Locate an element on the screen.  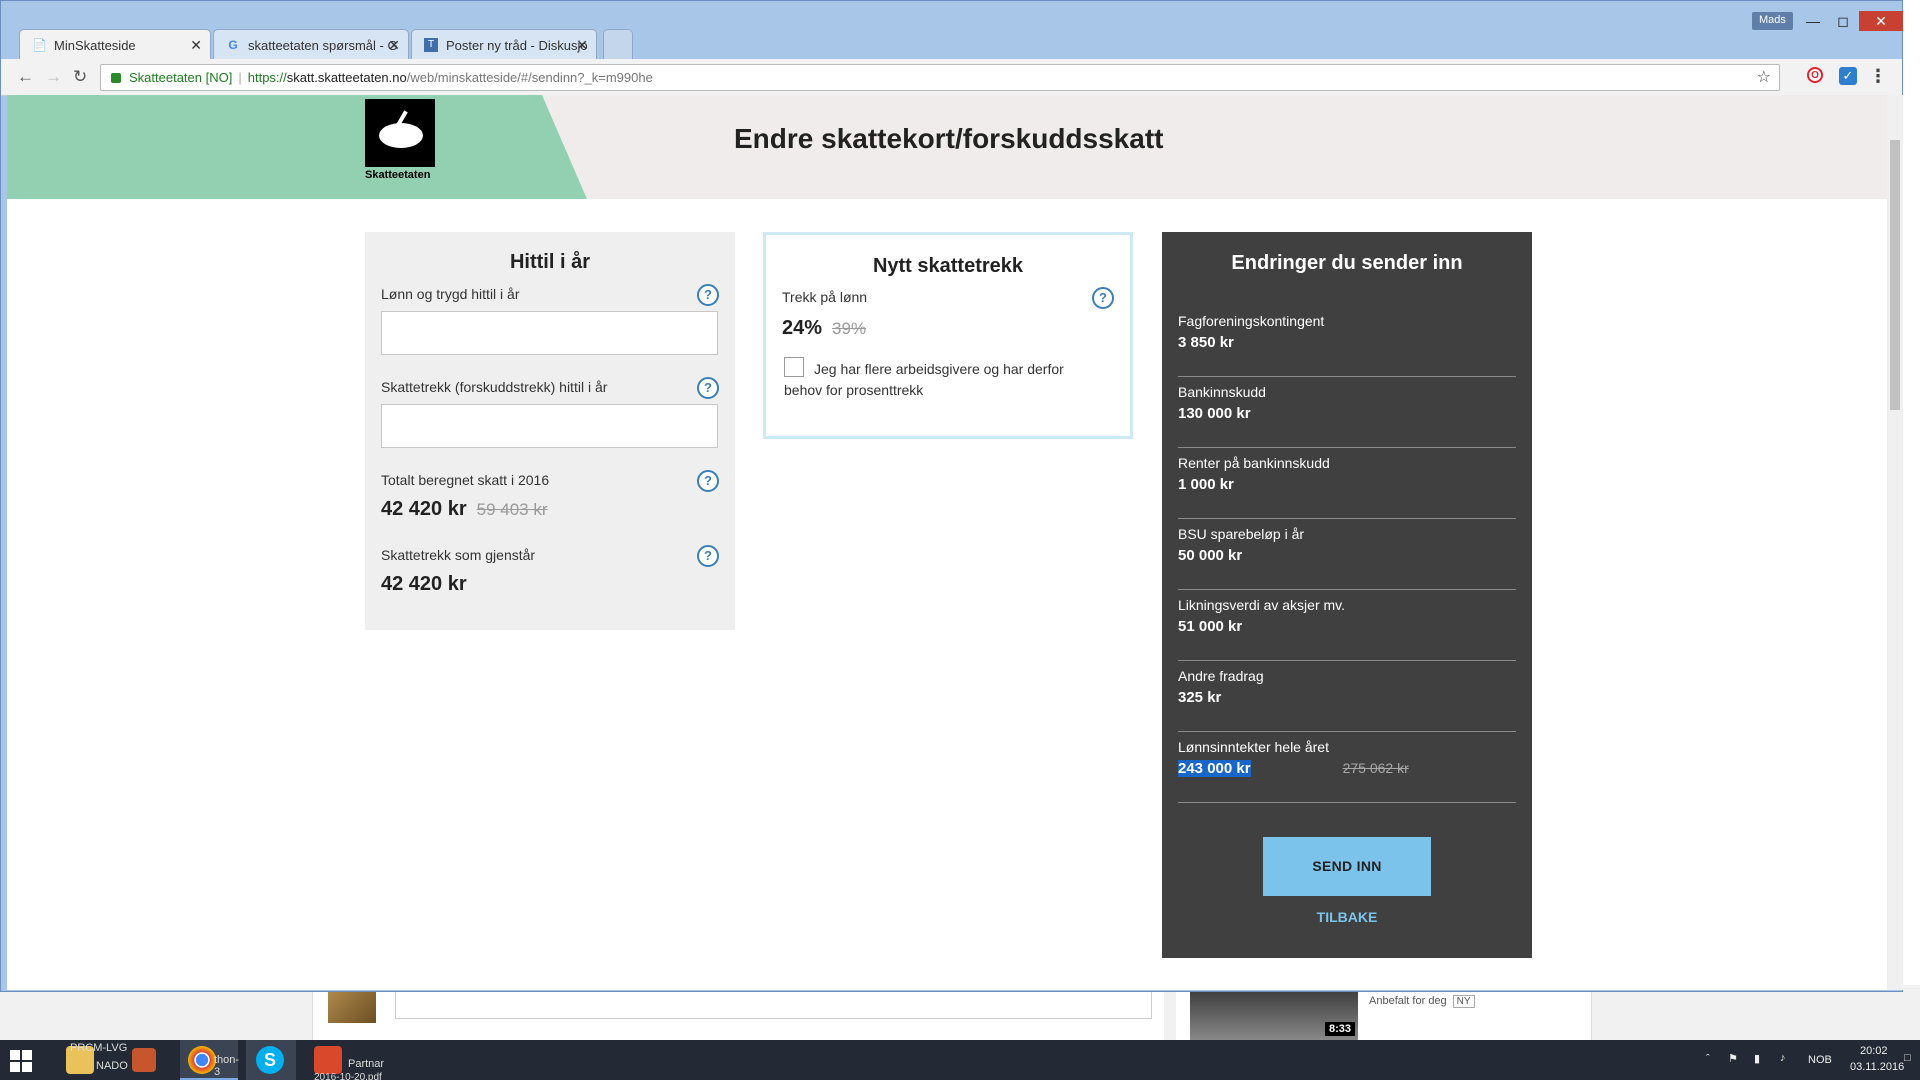
tab-label: skatteetaten spørsmål - G is located at coordinates (323, 45).